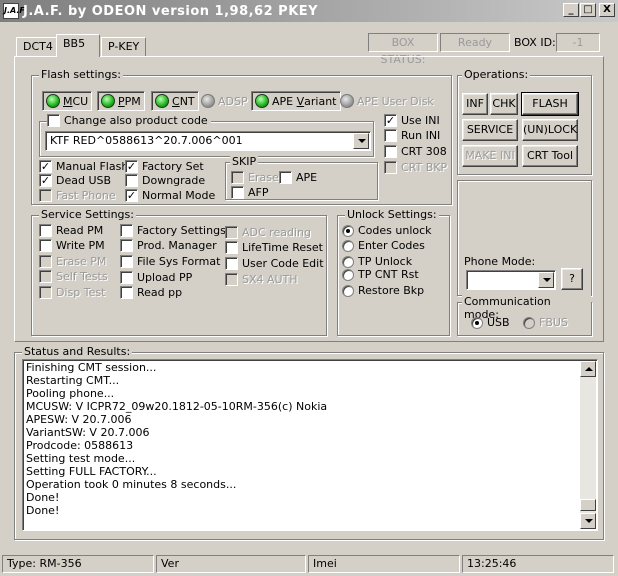 The image size is (618, 576). Describe the element at coordinates (78, 45) in the screenshot. I see `tab-bb5: BB5` at that location.